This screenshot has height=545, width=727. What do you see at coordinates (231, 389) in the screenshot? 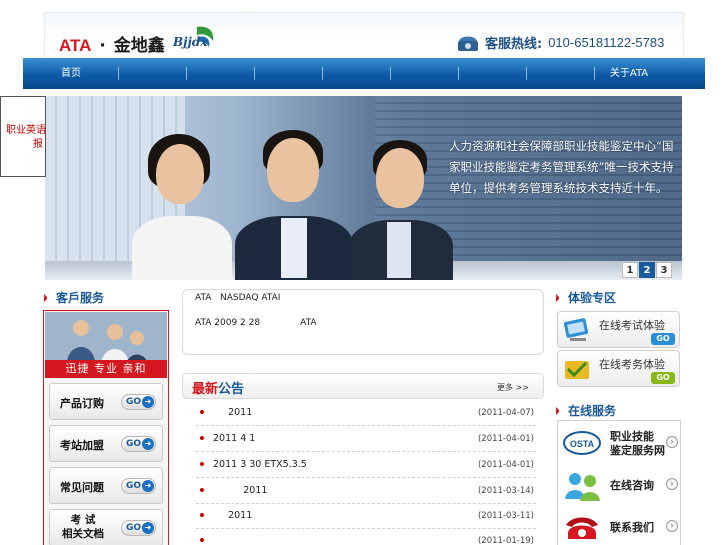
I see `notice-title-b: 公告` at bounding box center [231, 389].